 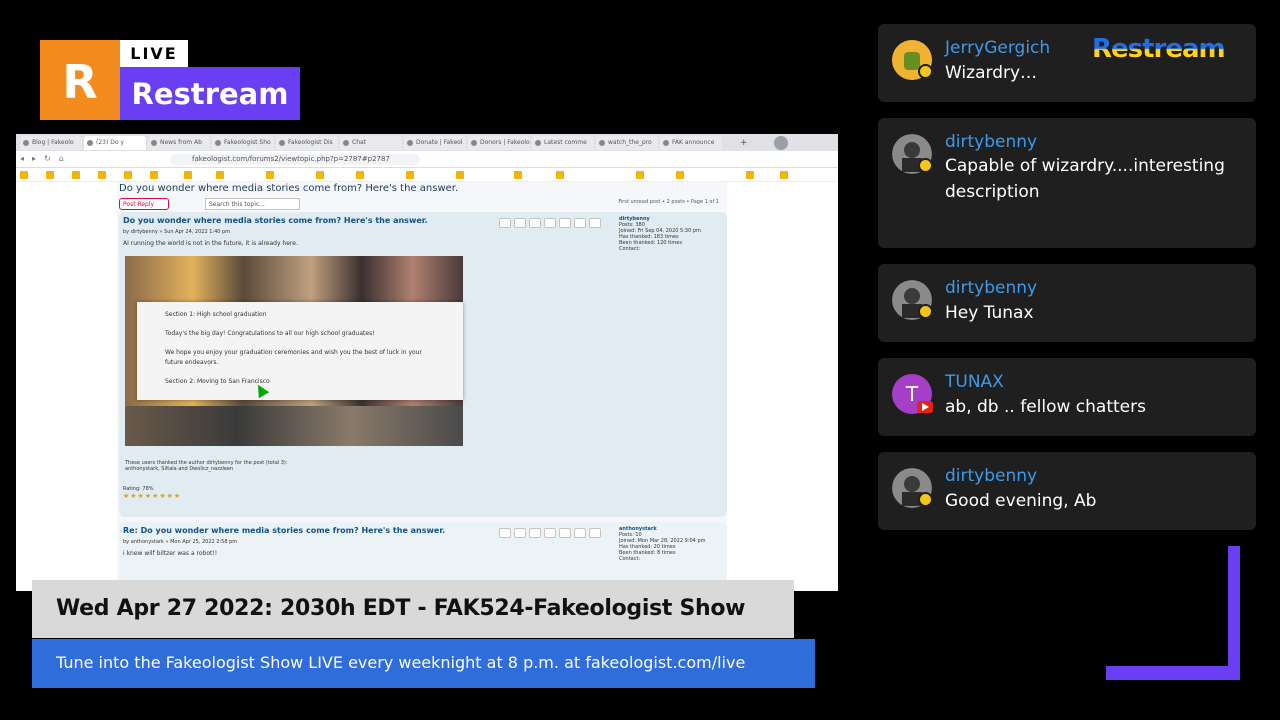 What do you see at coordinates (217, 381) in the screenshot?
I see `doc-section: Section 2: Moving to San Francisco` at bounding box center [217, 381].